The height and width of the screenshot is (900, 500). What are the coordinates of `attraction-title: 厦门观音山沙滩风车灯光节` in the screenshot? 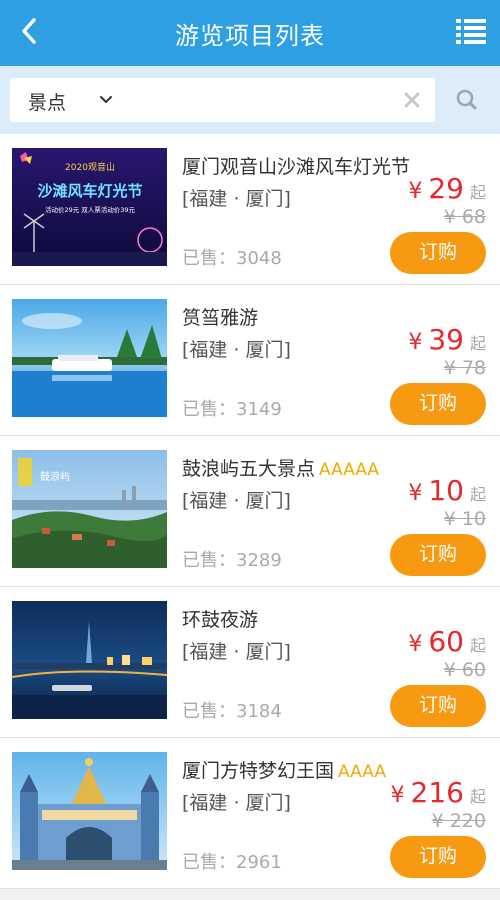 It's located at (296, 167).